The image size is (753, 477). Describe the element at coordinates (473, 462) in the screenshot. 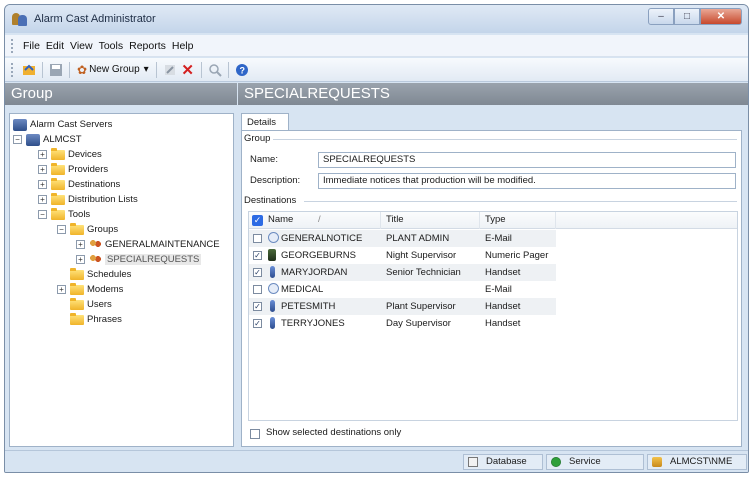

I see `database-icon` at that location.